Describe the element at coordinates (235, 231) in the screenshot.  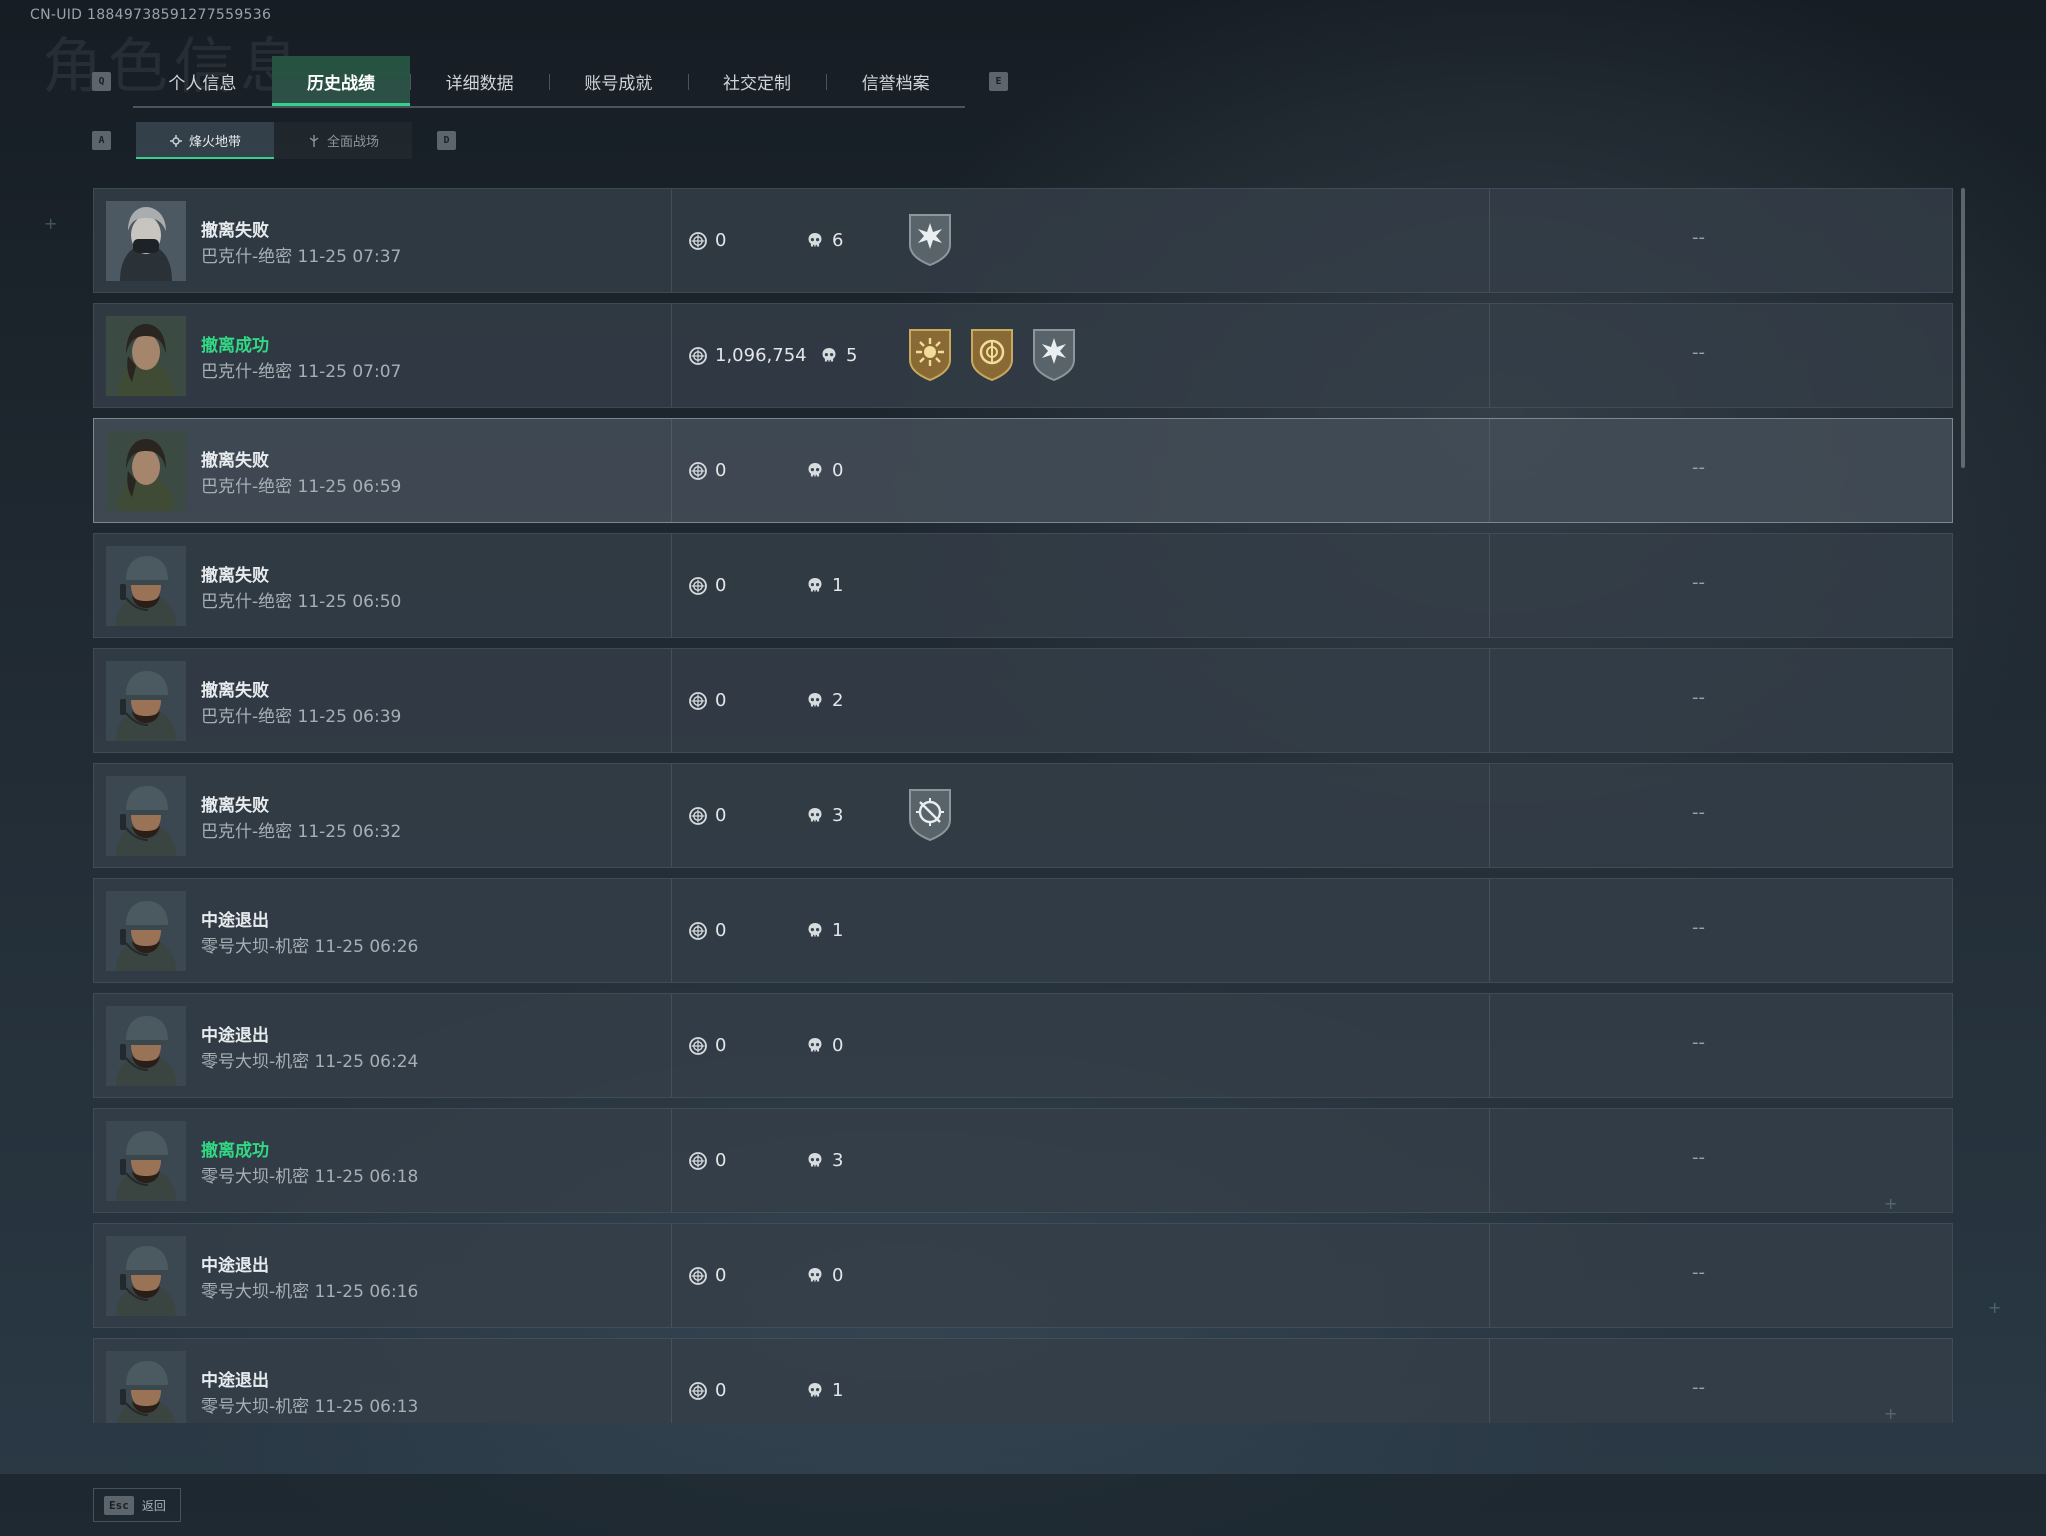
I see `match-result: 撤离失败` at that location.